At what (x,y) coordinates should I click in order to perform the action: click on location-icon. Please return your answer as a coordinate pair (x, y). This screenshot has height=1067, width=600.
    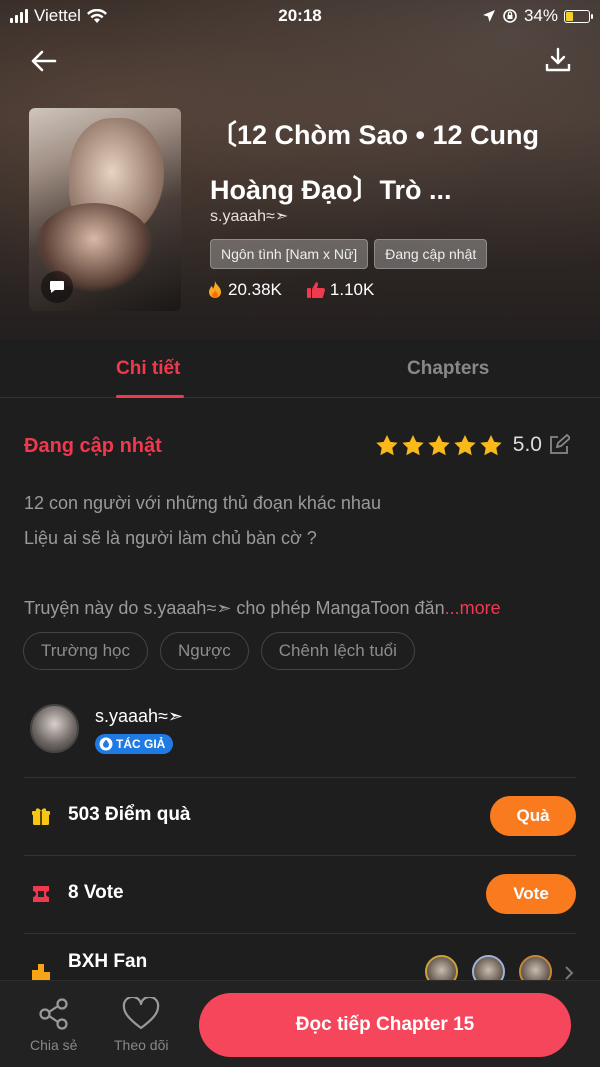
    Looking at the image, I should click on (488, 16).